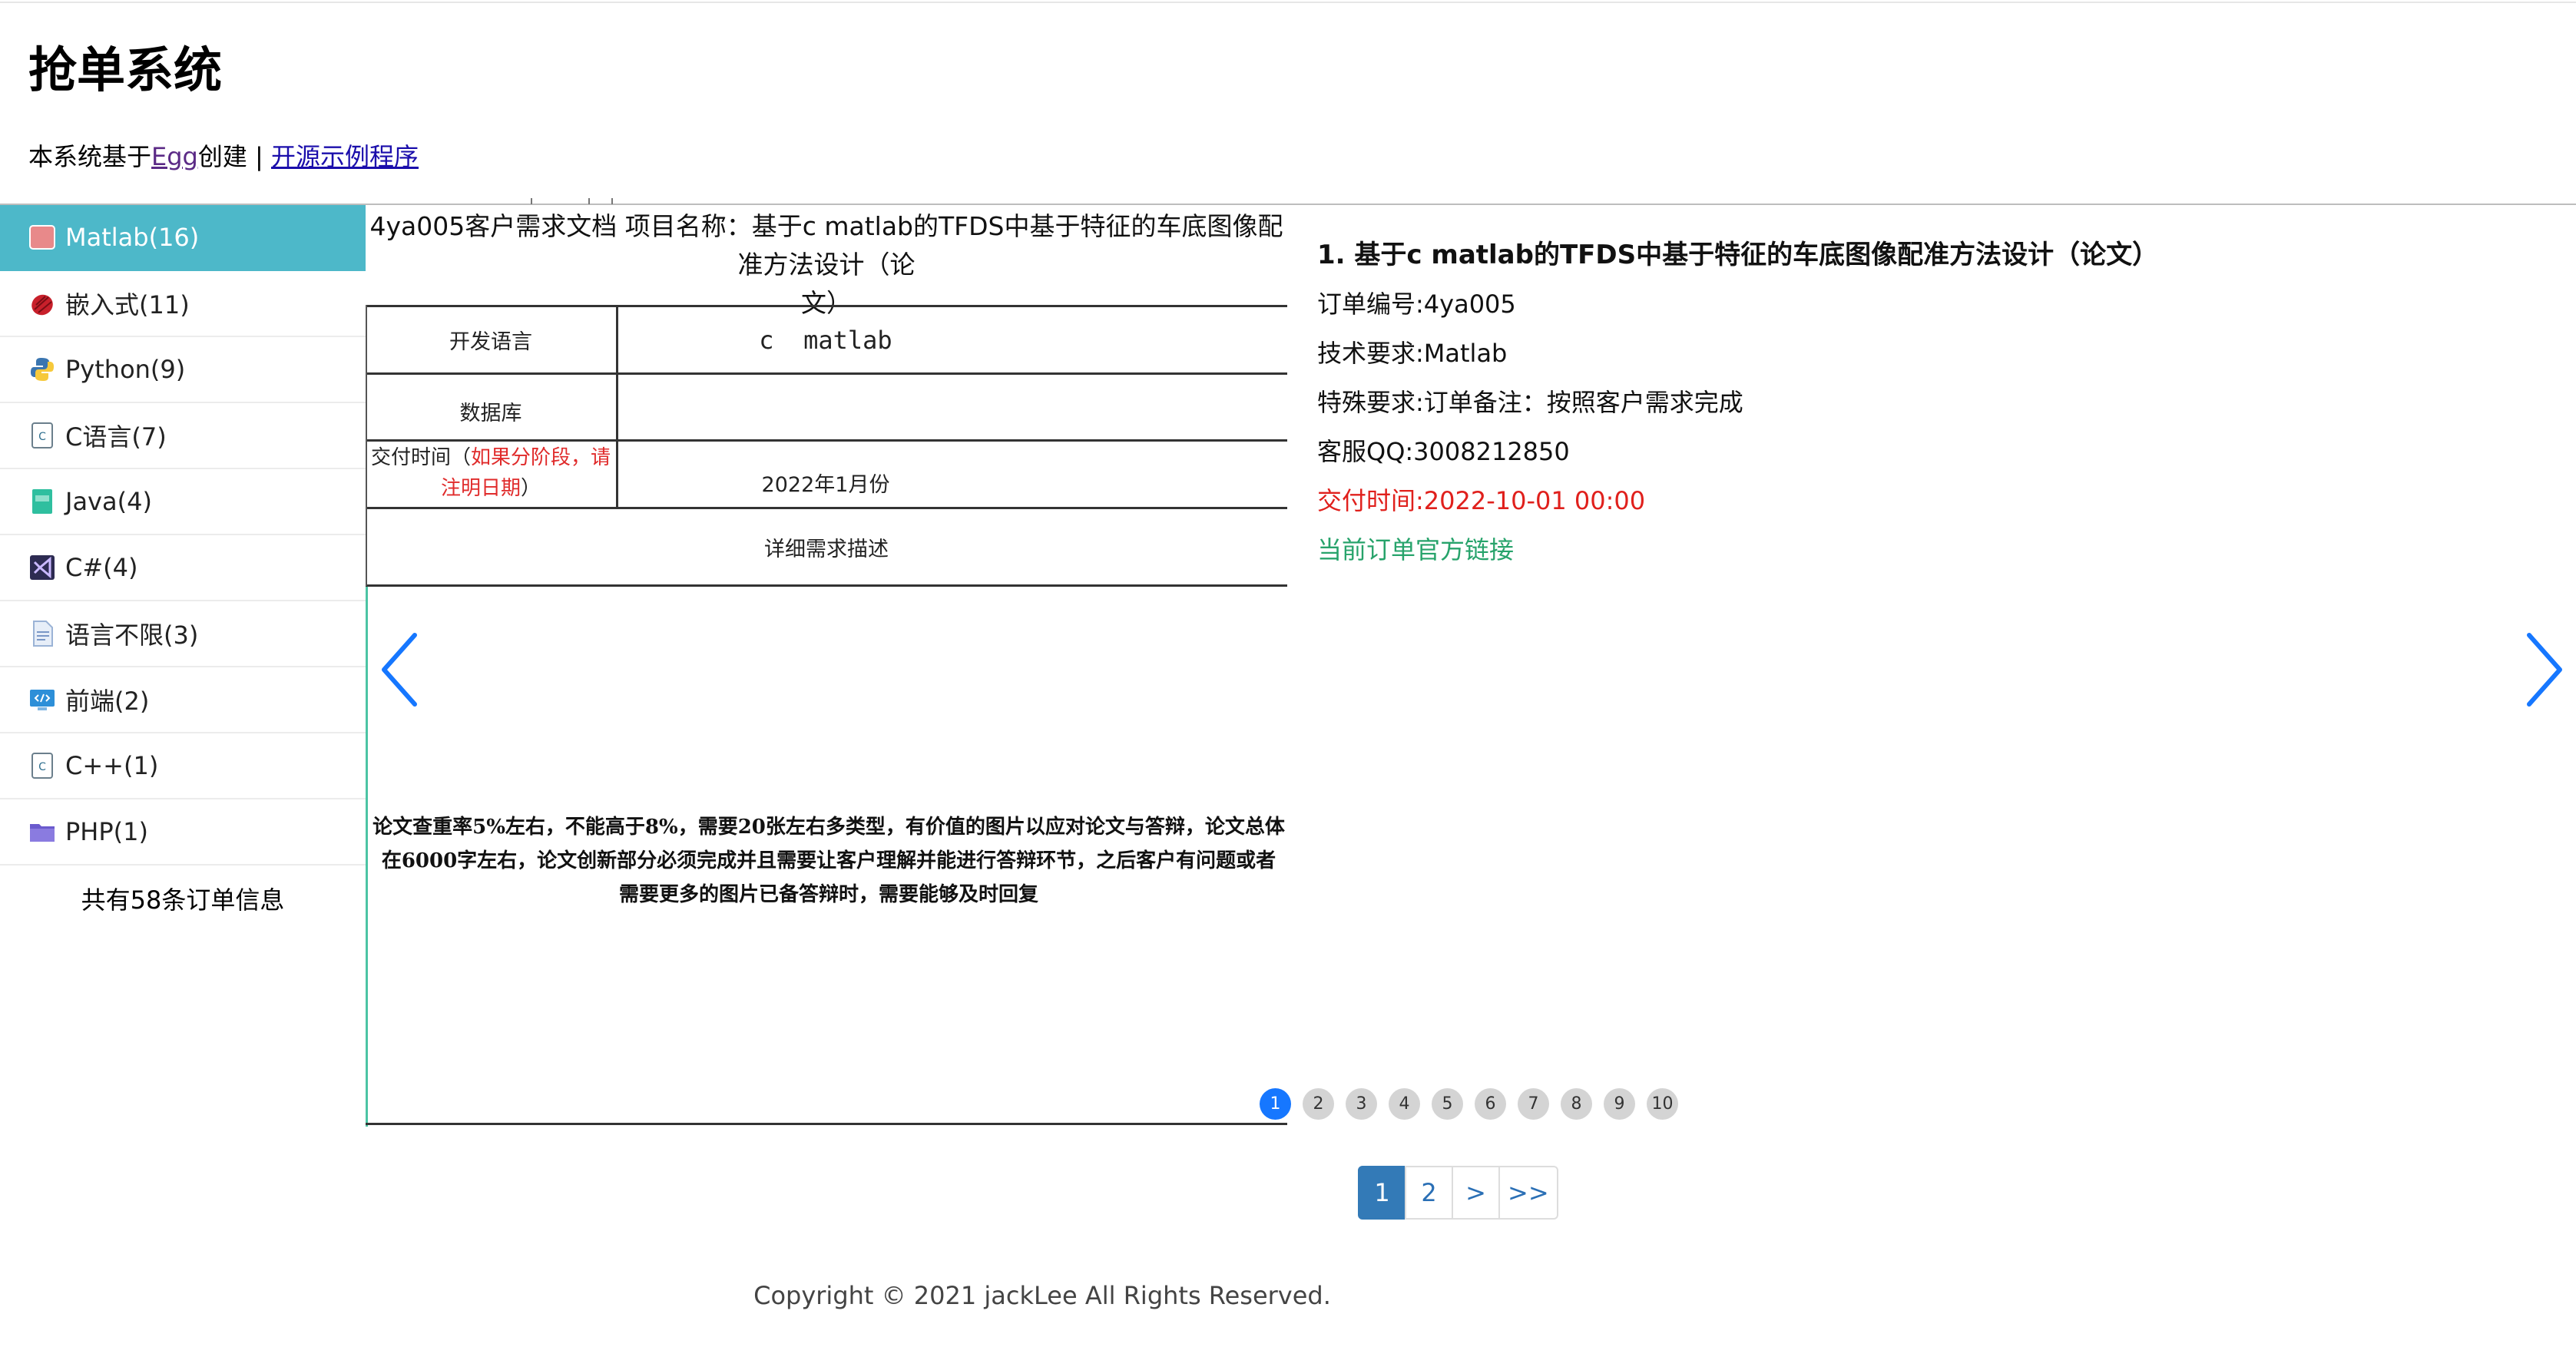 This screenshot has width=2576, height=1367. I want to click on python-icon, so click(42, 369).